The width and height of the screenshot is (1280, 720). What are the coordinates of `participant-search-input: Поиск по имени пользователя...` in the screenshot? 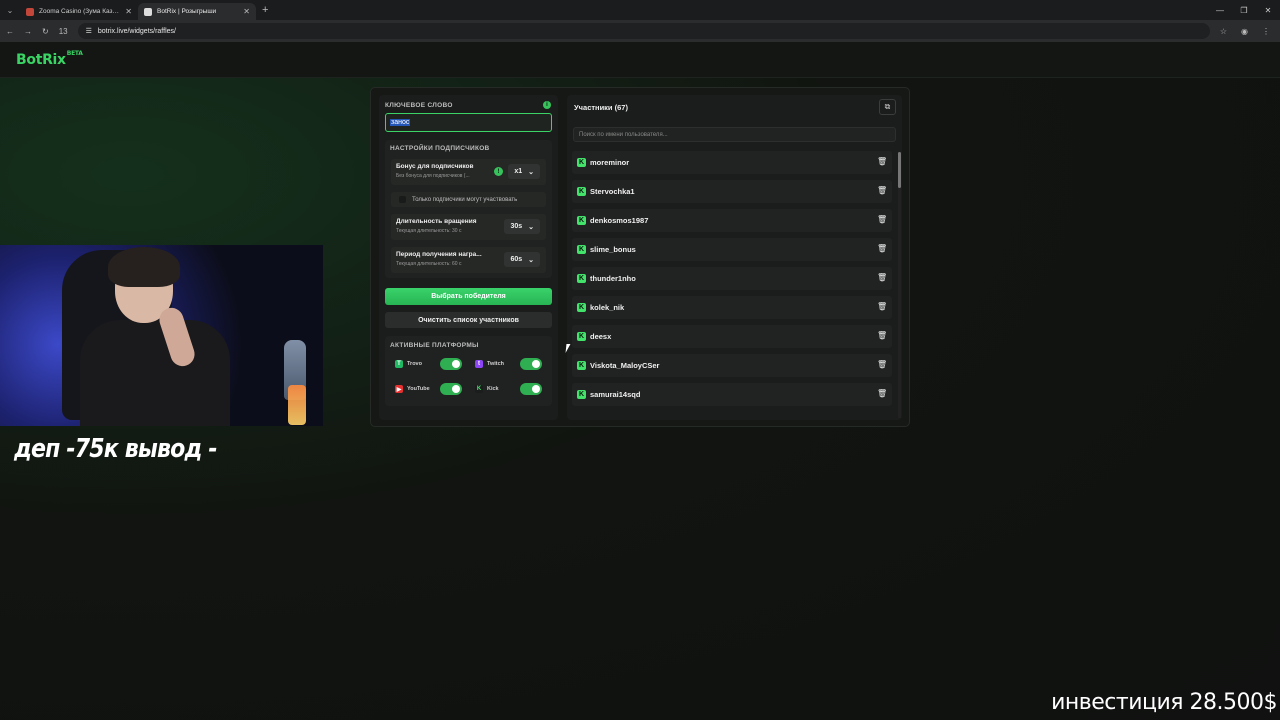 It's located at (734, 134).